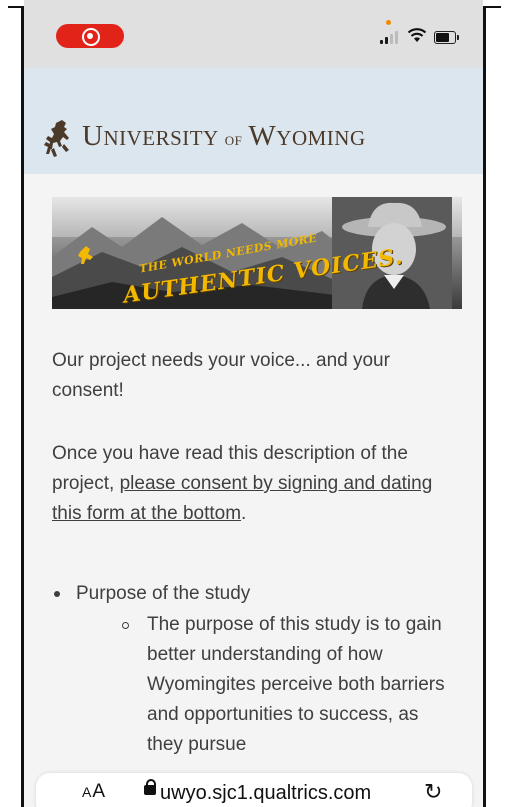 This screenshot has height=807, width=505. What do you see at coordinates (244, 513) in the screenshot?
I see `instruction-suffix: .` at bounding box center [244, 513].